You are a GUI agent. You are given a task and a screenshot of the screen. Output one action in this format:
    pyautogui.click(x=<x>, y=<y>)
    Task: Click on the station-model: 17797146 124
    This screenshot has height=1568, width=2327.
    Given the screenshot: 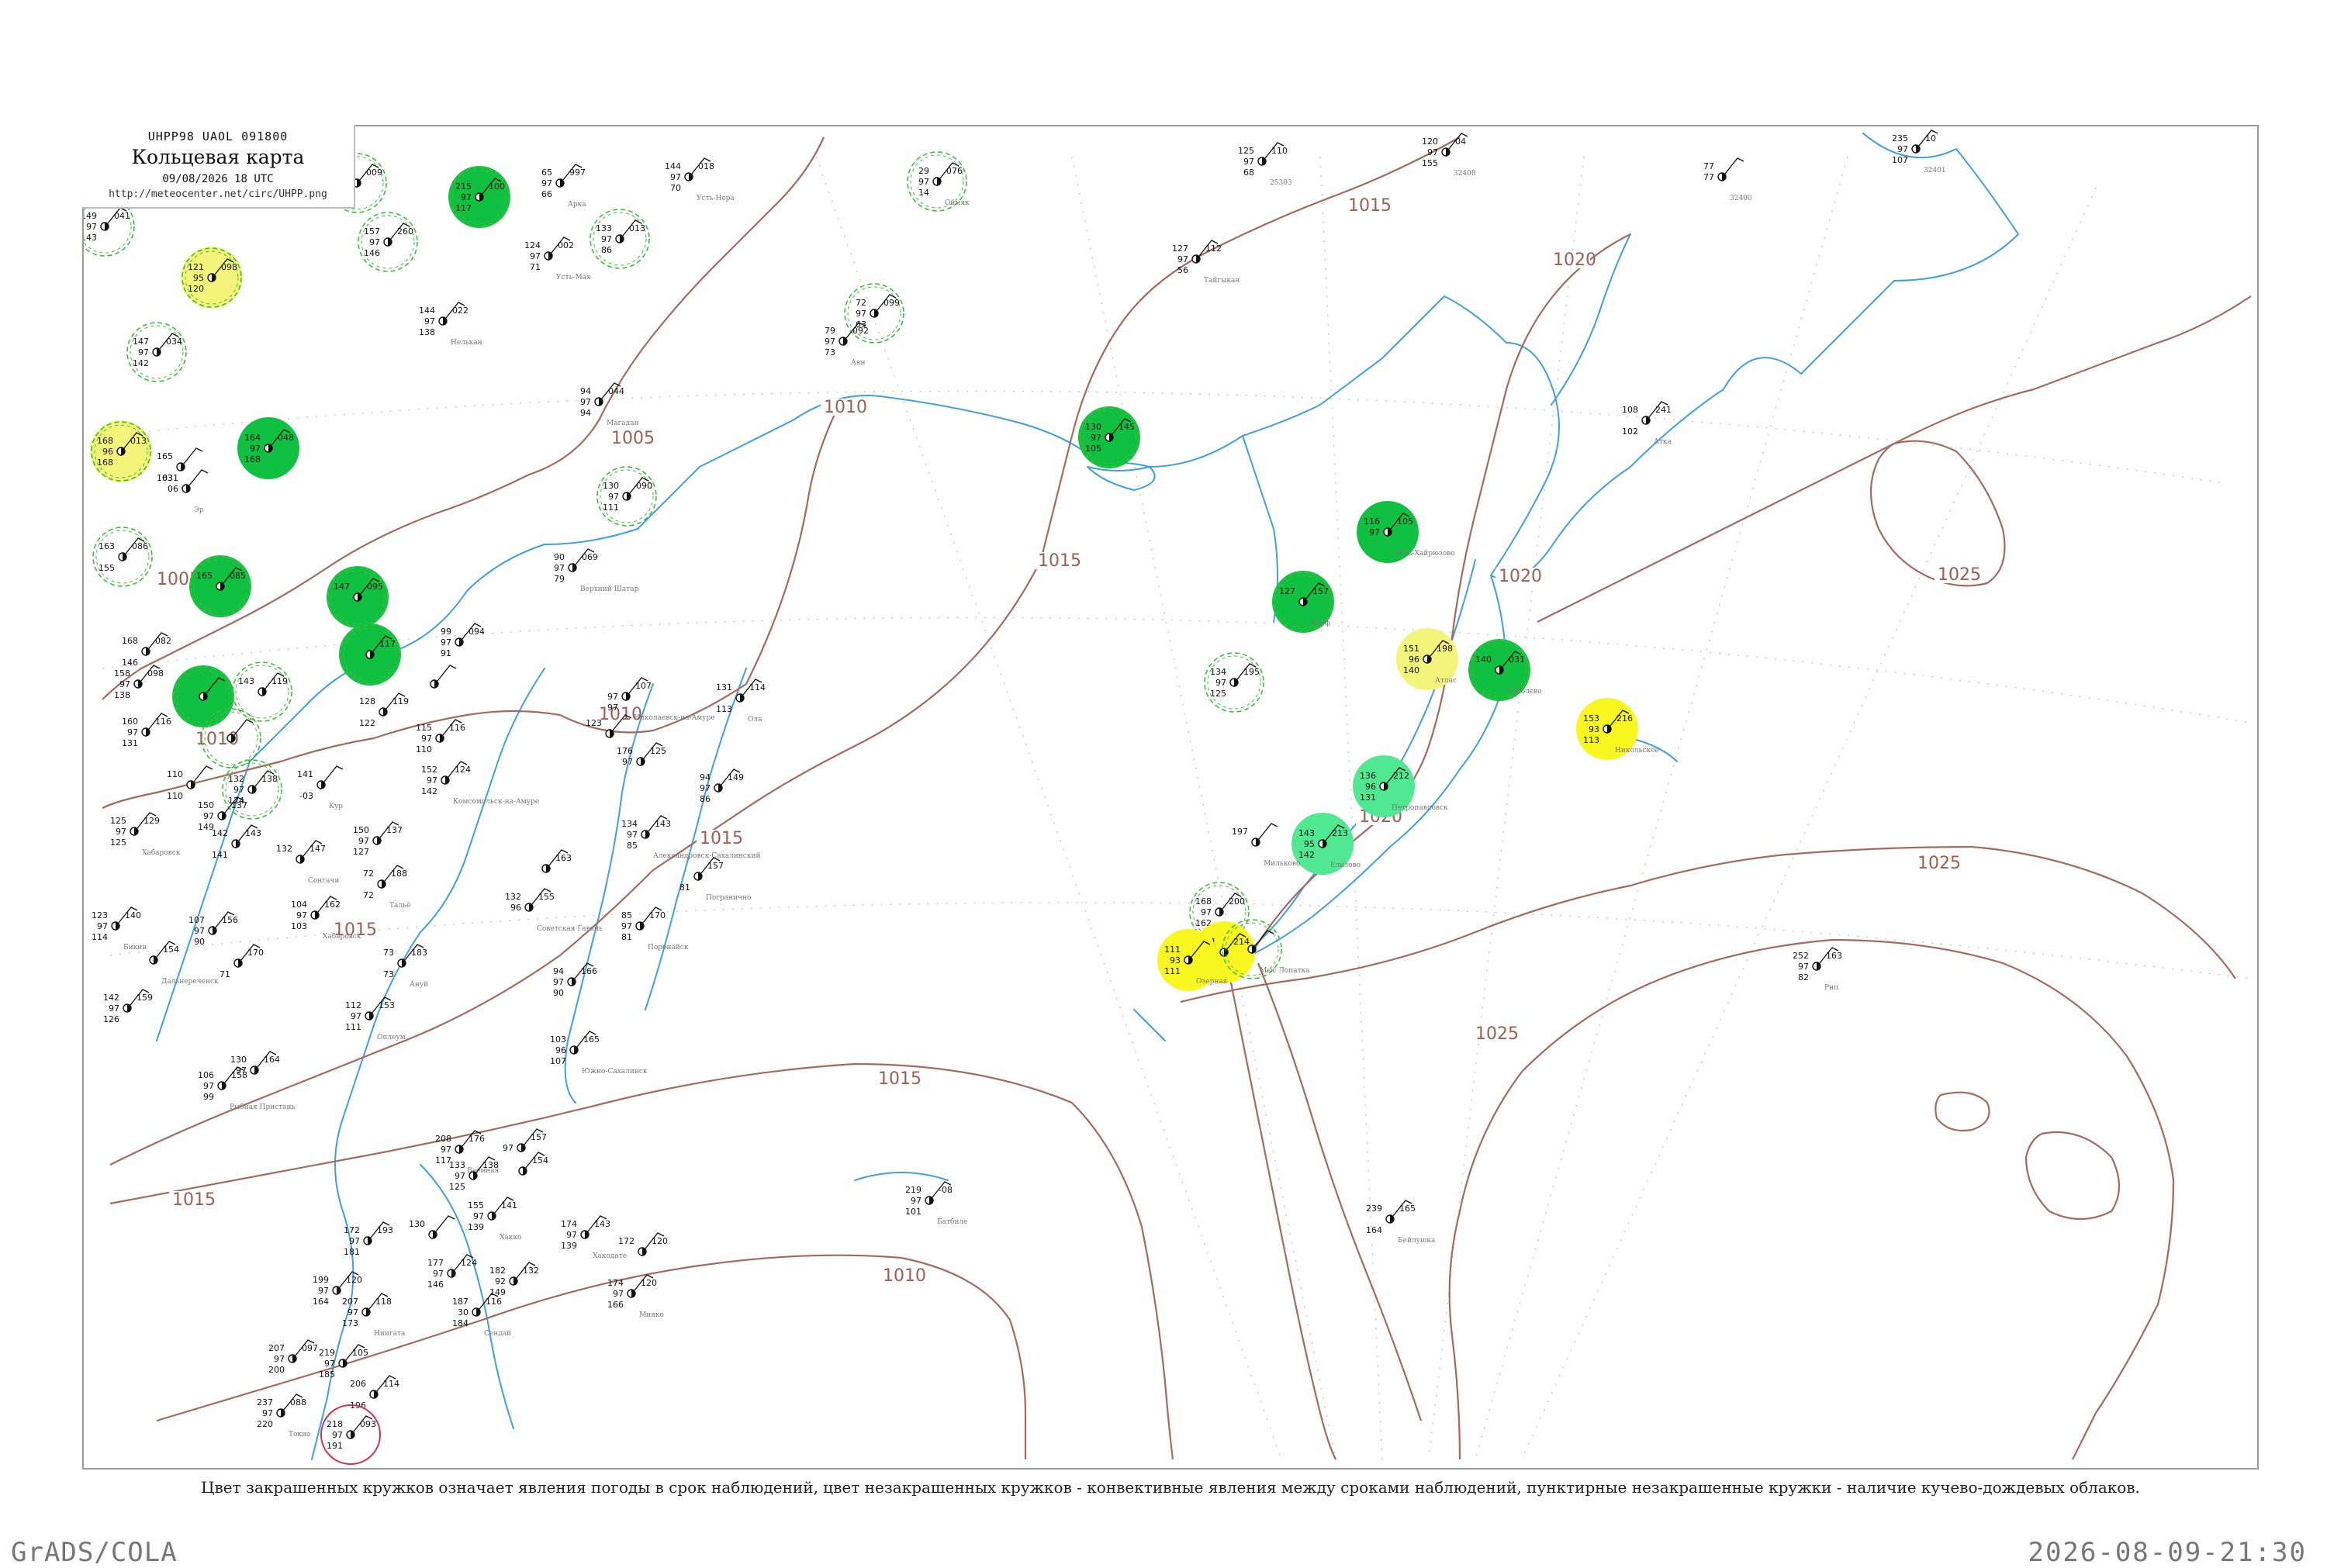 What is the action you would take?
    pyautogui.click(x=452, y=1272)
    